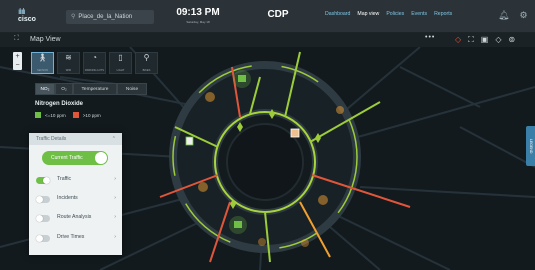  Describe the element at coordinates (198, 12) in the screenshot. I see `clock-time: 09:13 PM` at that location.